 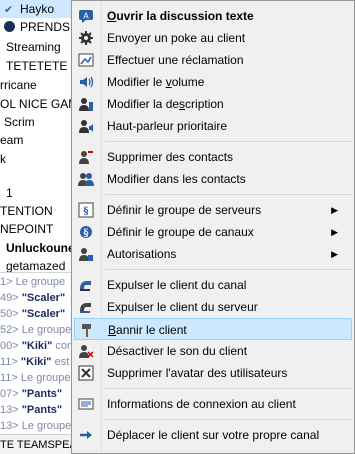 What do you see at coordinates (184, 210) in the screenshot?
I see `menu-item-label: Définir le groupe de serveurs` at bounding box center [184, 210].